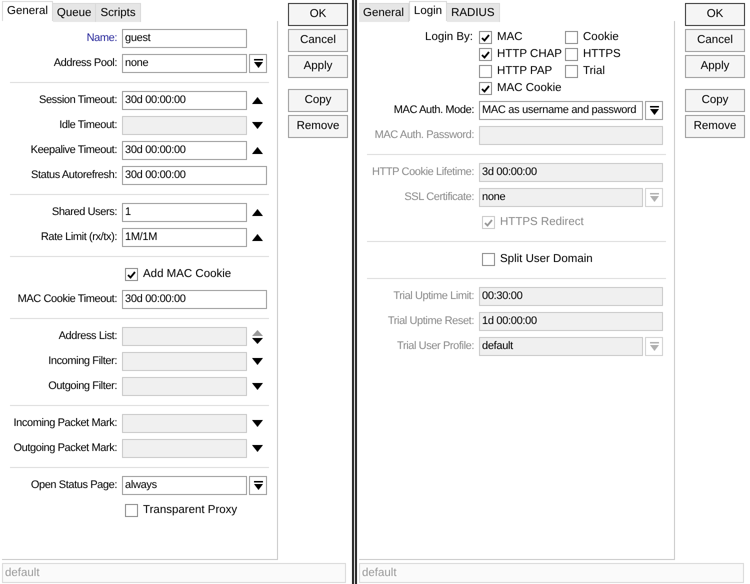 The image size is (750, 584). I want to click on field-label: Address Pool:, so click(85, 63).